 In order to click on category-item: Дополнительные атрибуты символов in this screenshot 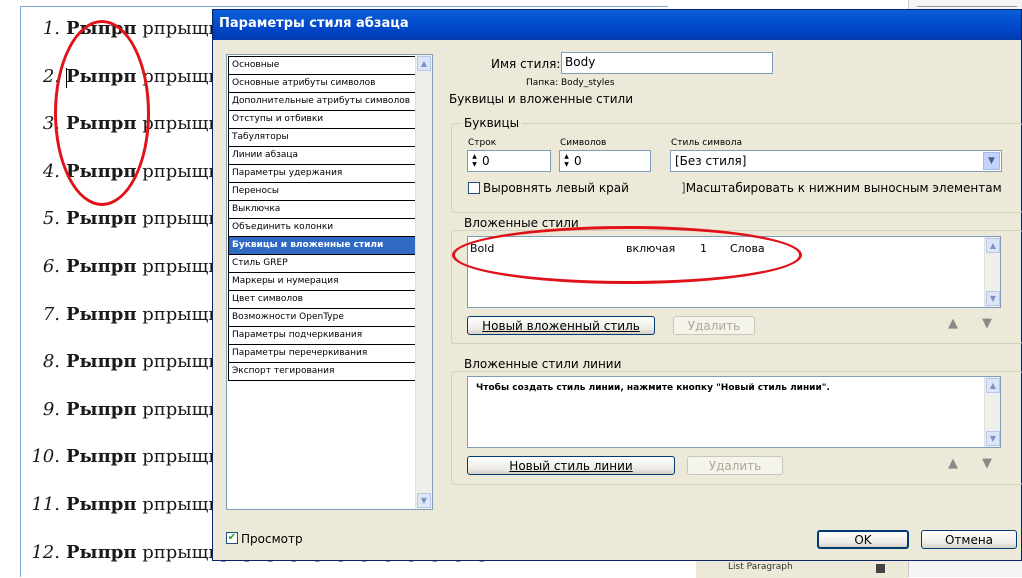, I will do `click(323, 102)`.